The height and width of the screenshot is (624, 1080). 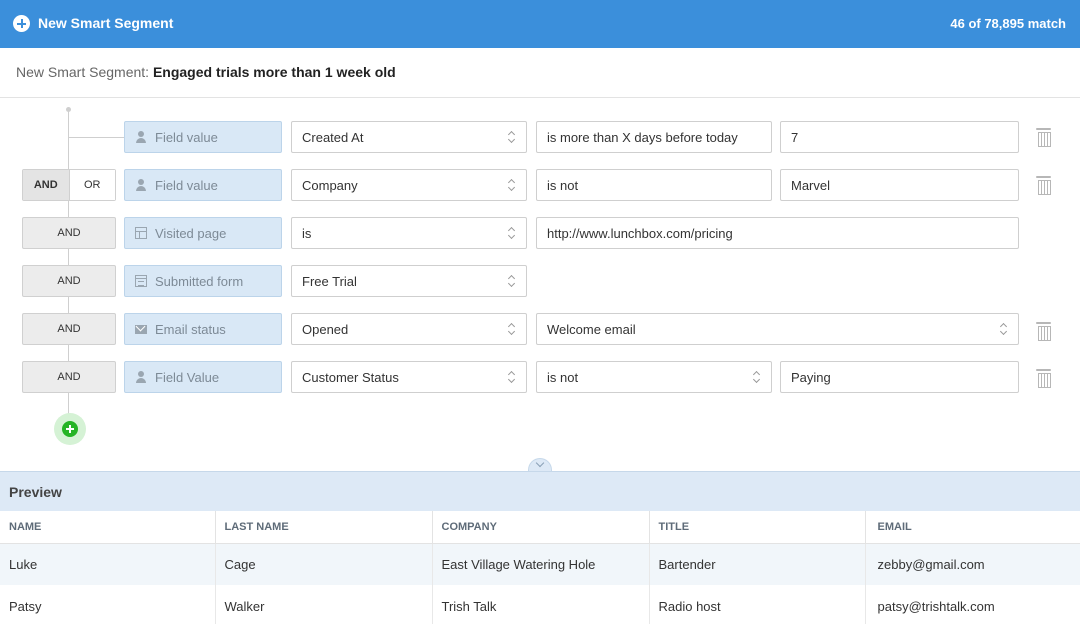 I want to click on rule-type-label: Field Value, so click(x=187, y=377).